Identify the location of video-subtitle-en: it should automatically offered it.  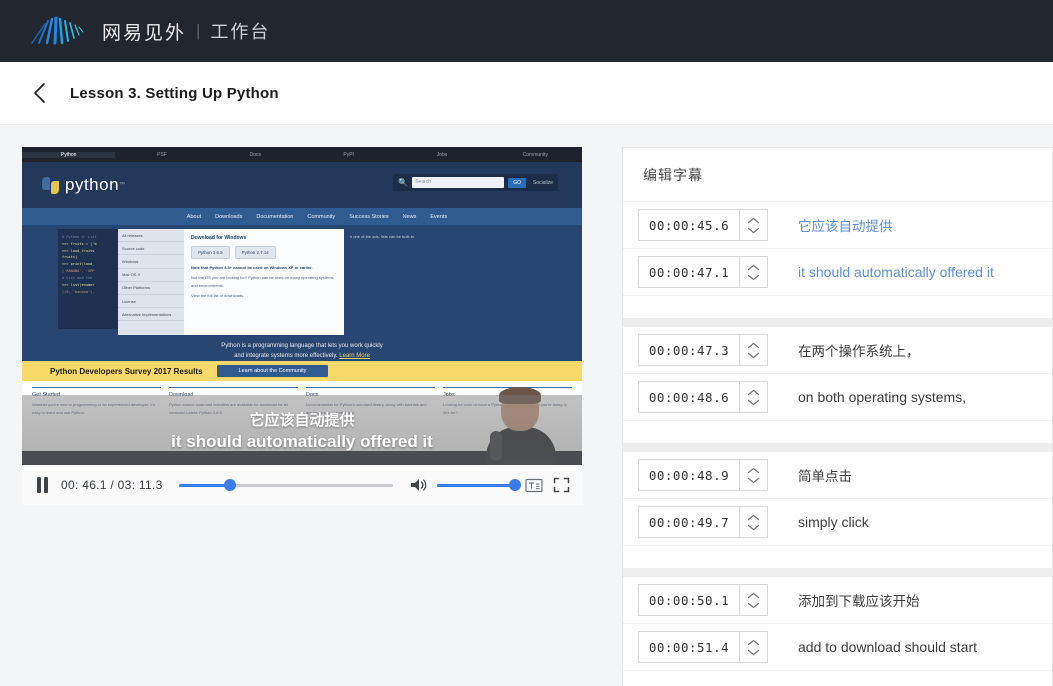
(302, 441).